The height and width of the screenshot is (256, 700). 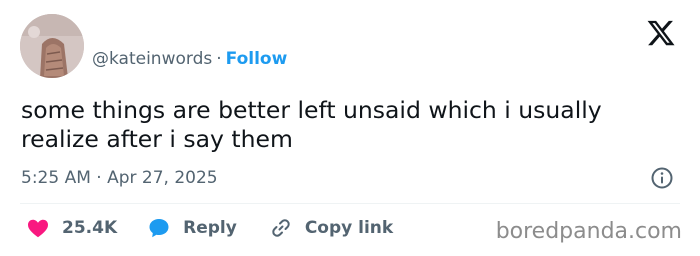 What do you see at coordinates (350, 203) in the screenshot?
I see `divider` at bounding box center [350, 203].